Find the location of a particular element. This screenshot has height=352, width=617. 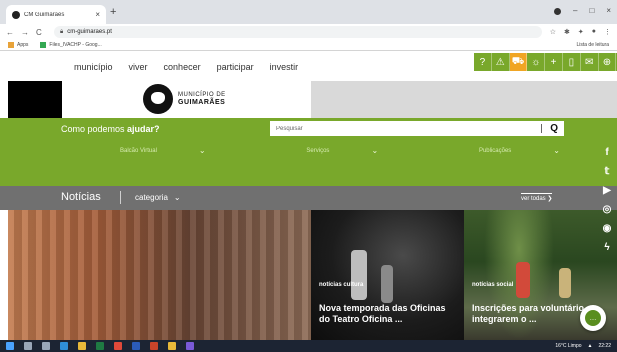

nav-link-conhecer: conhecer is located at coordinates (182, 67).